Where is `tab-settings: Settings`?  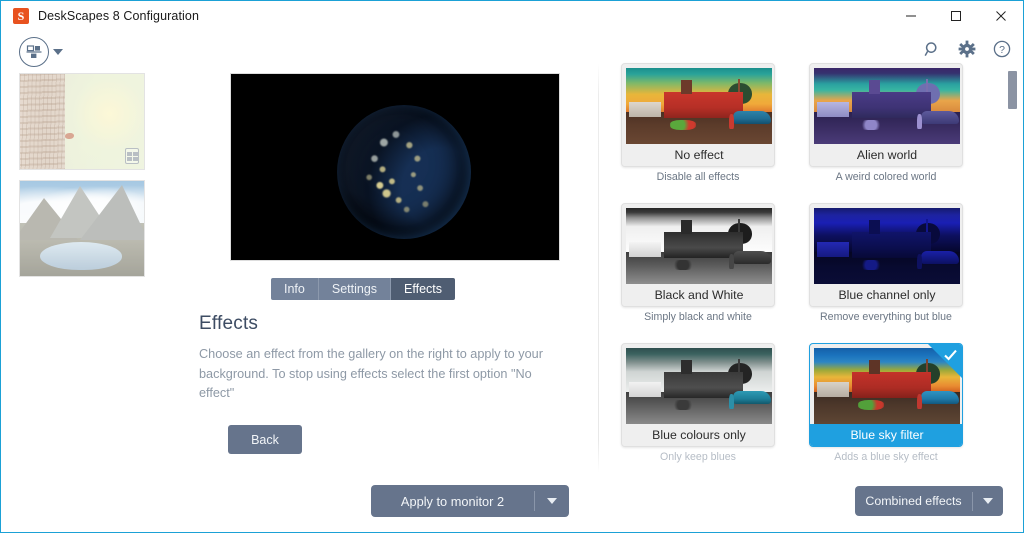 tab-settings: Settings is located at coordinates (355, 289).